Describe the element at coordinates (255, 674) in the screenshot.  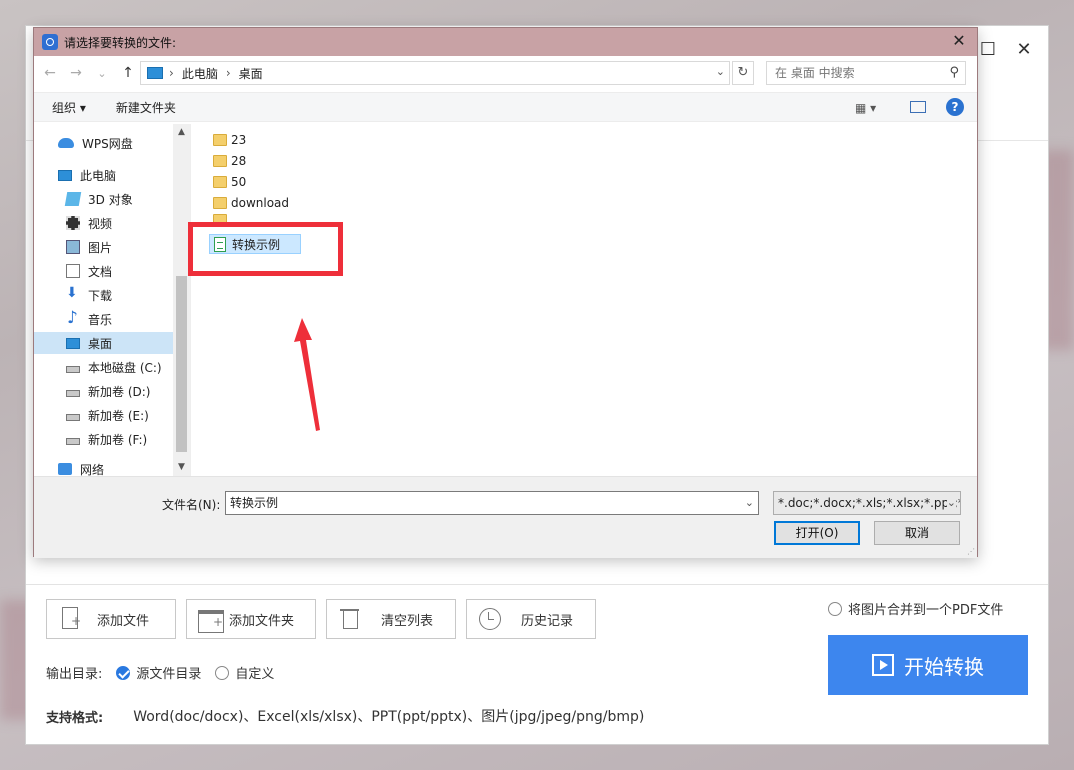
I see `output-custom-label: 自定义` at that location.